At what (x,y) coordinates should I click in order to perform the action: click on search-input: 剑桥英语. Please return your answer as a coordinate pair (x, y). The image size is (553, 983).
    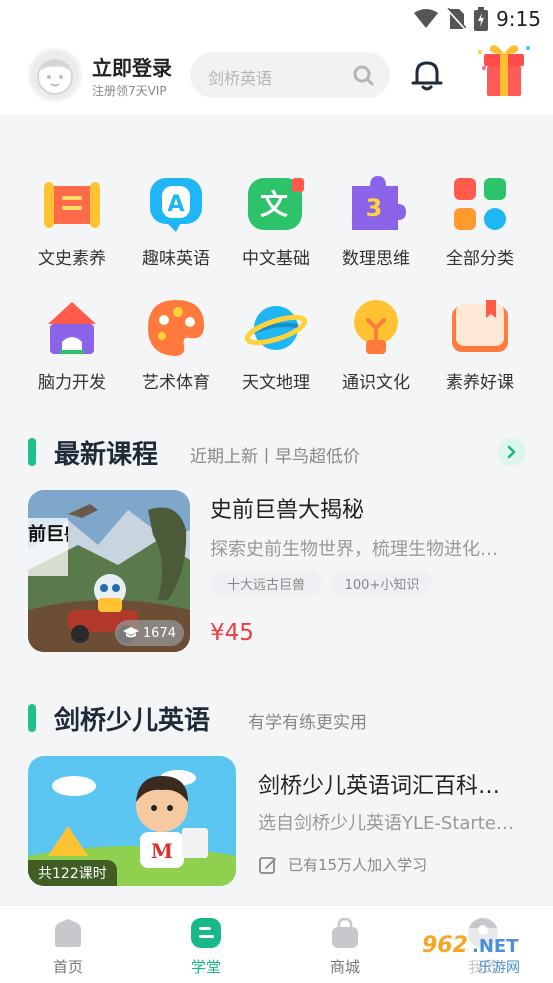
    Looking at the image, I should click on (290, 75).